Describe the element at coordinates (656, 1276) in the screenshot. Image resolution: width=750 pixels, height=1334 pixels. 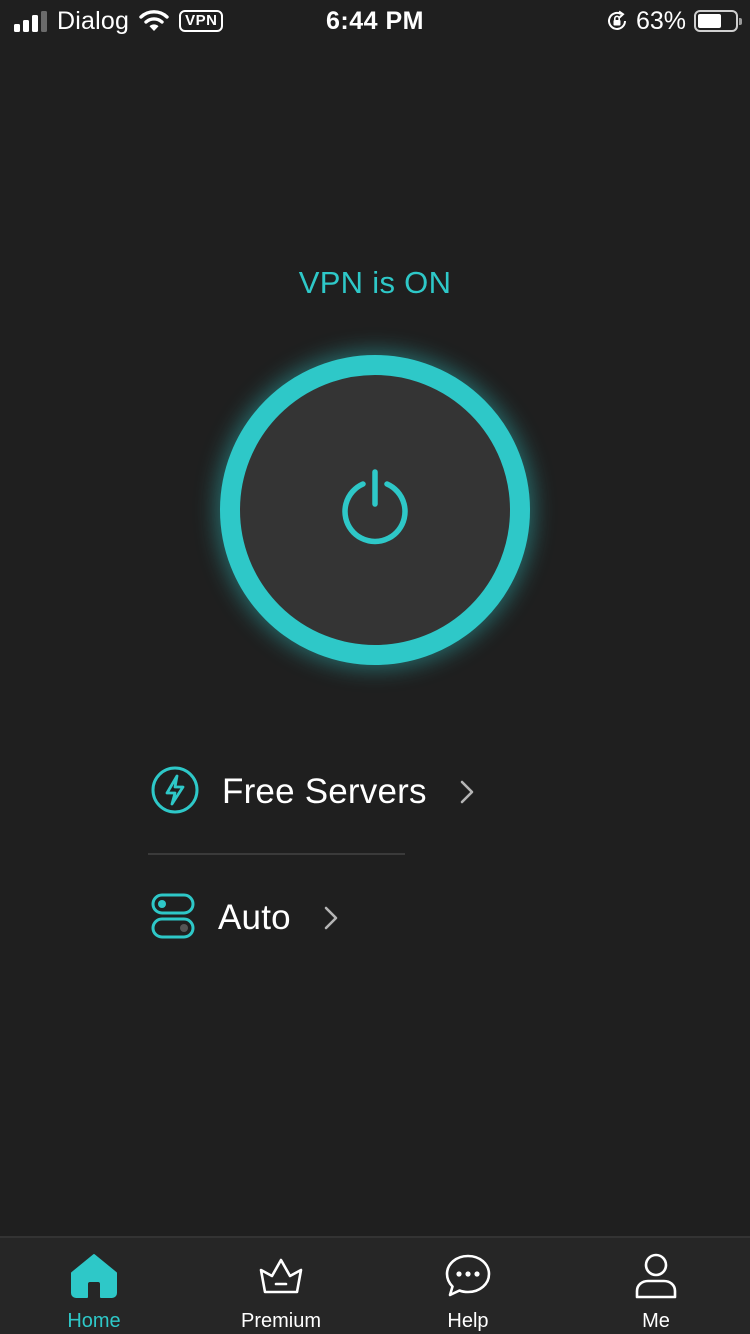
I see `person-icon` at that location.